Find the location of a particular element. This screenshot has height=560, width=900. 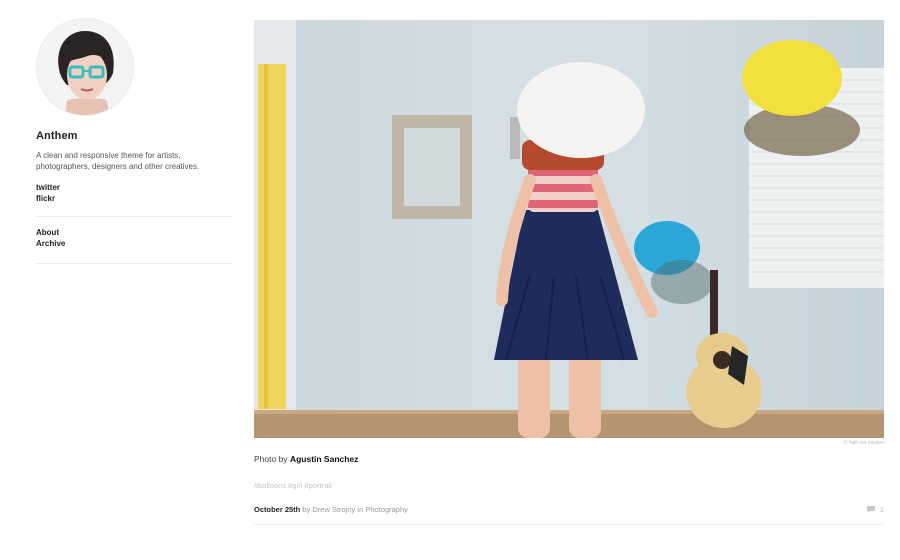

avatar-image is located at coordinates (85, 67).